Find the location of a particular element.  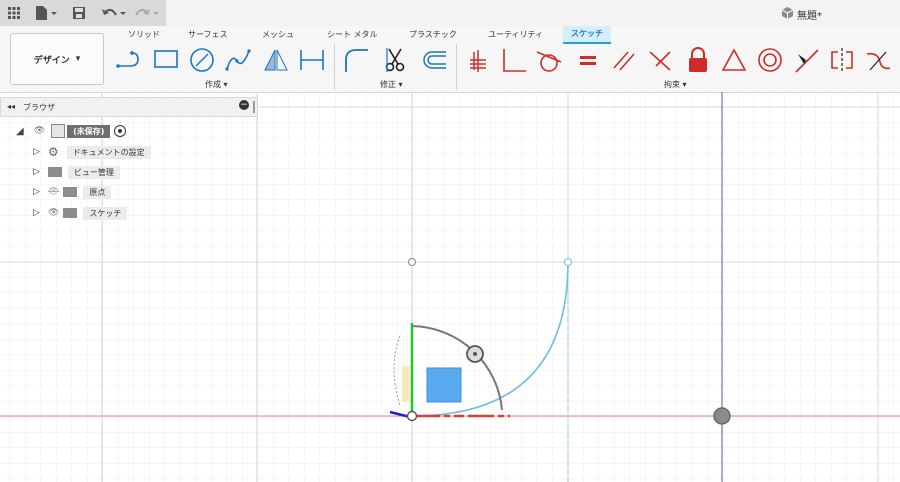

modify-group-text: 修正 is located at coordinates (388, 84).